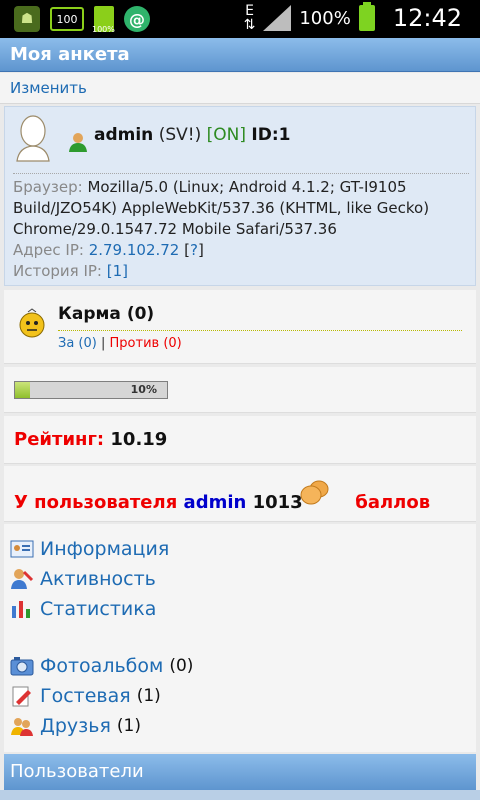  Describe the element at coordinates (59, 439) in the screenshot. I see `rating-label: Рейтинг:` at that location.